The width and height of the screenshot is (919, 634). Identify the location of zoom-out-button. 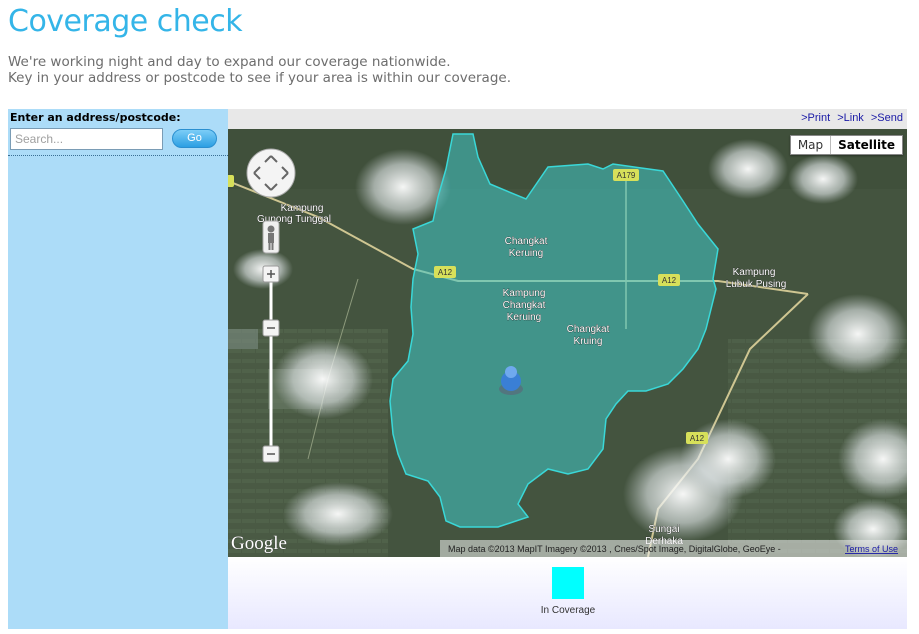
(271, 454).